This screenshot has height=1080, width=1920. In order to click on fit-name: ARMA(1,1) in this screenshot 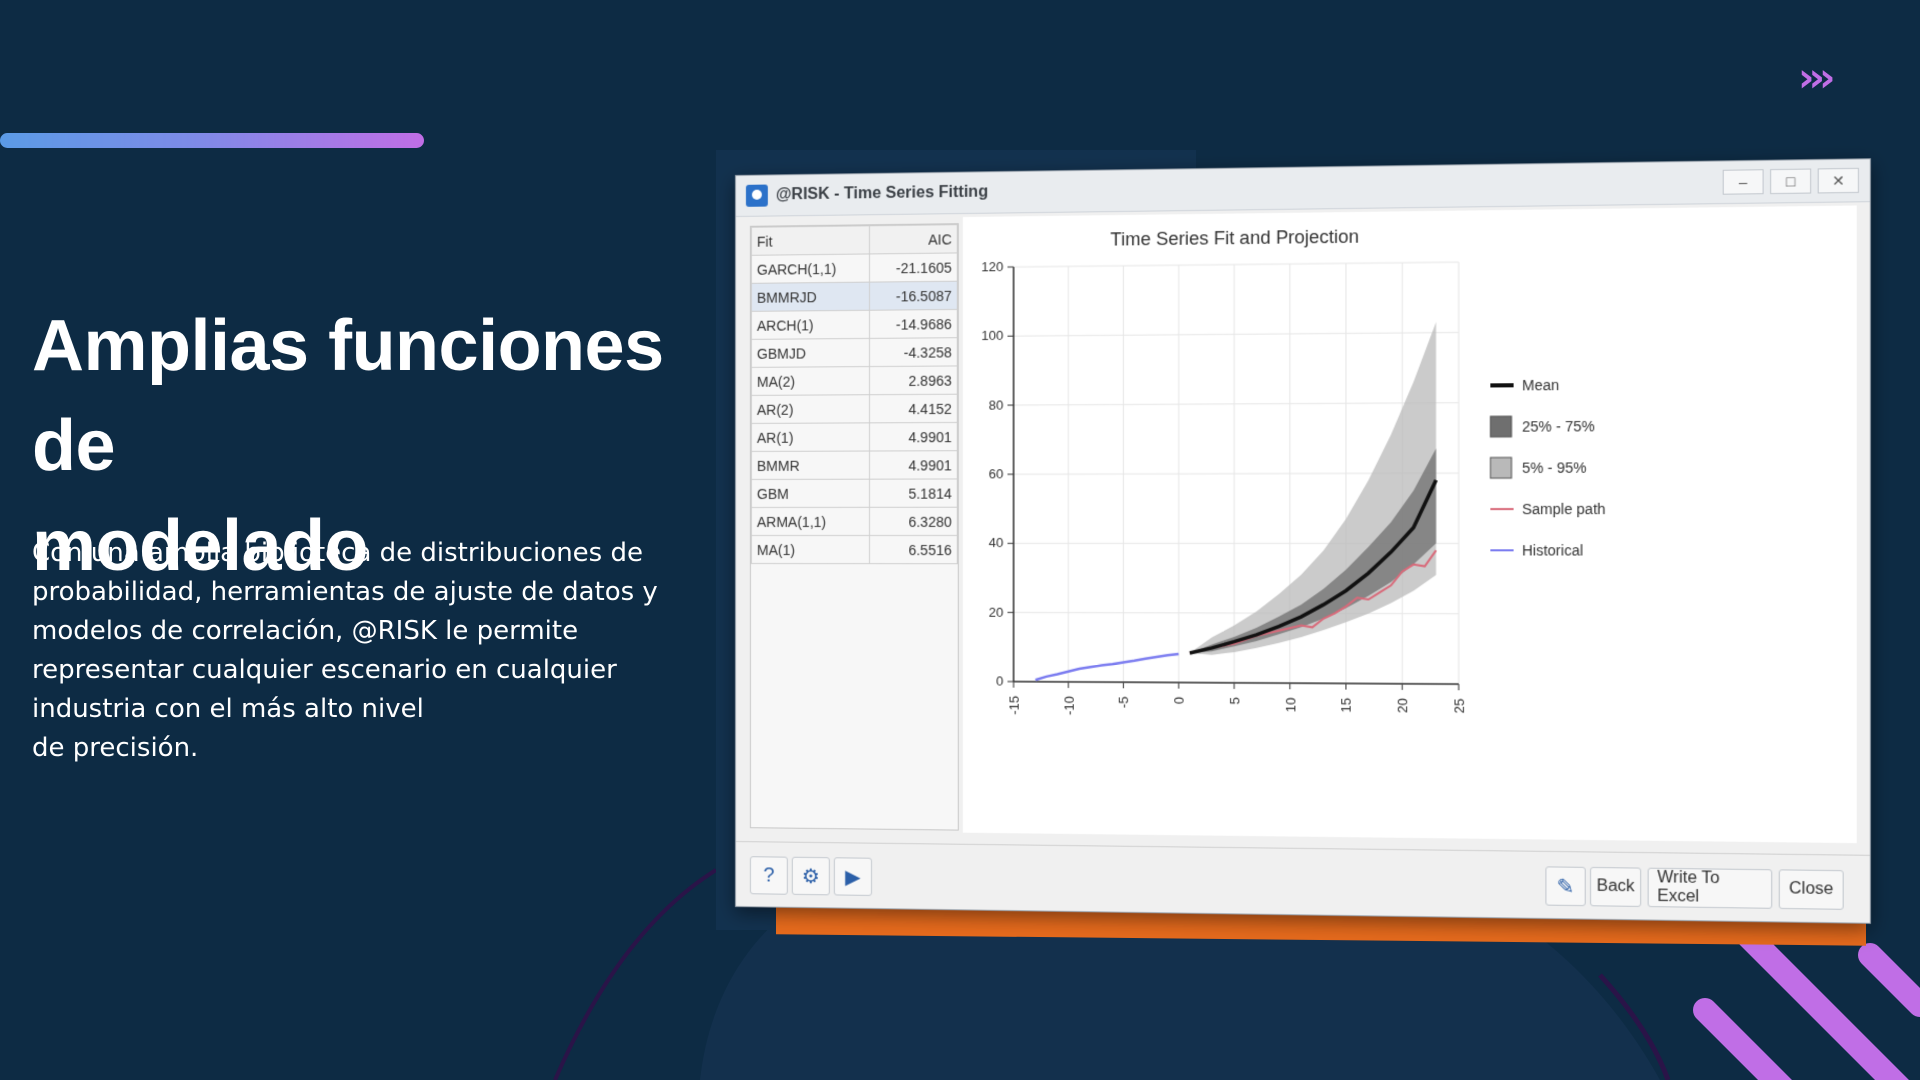, I will do `click(810, 521)`.